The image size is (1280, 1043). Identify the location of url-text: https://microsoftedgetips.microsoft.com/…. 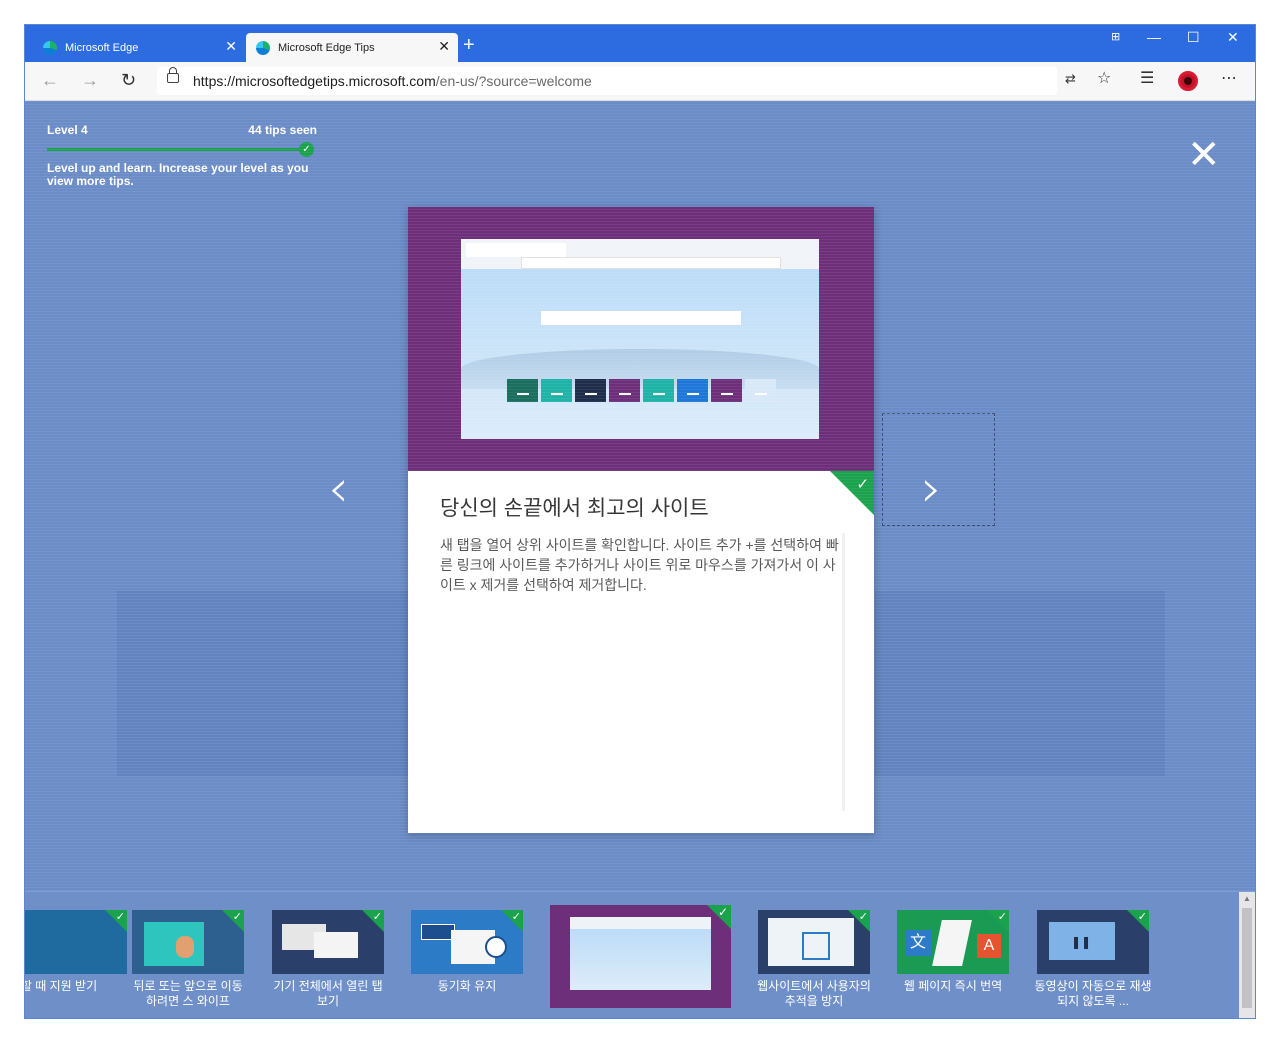
(392, 81).